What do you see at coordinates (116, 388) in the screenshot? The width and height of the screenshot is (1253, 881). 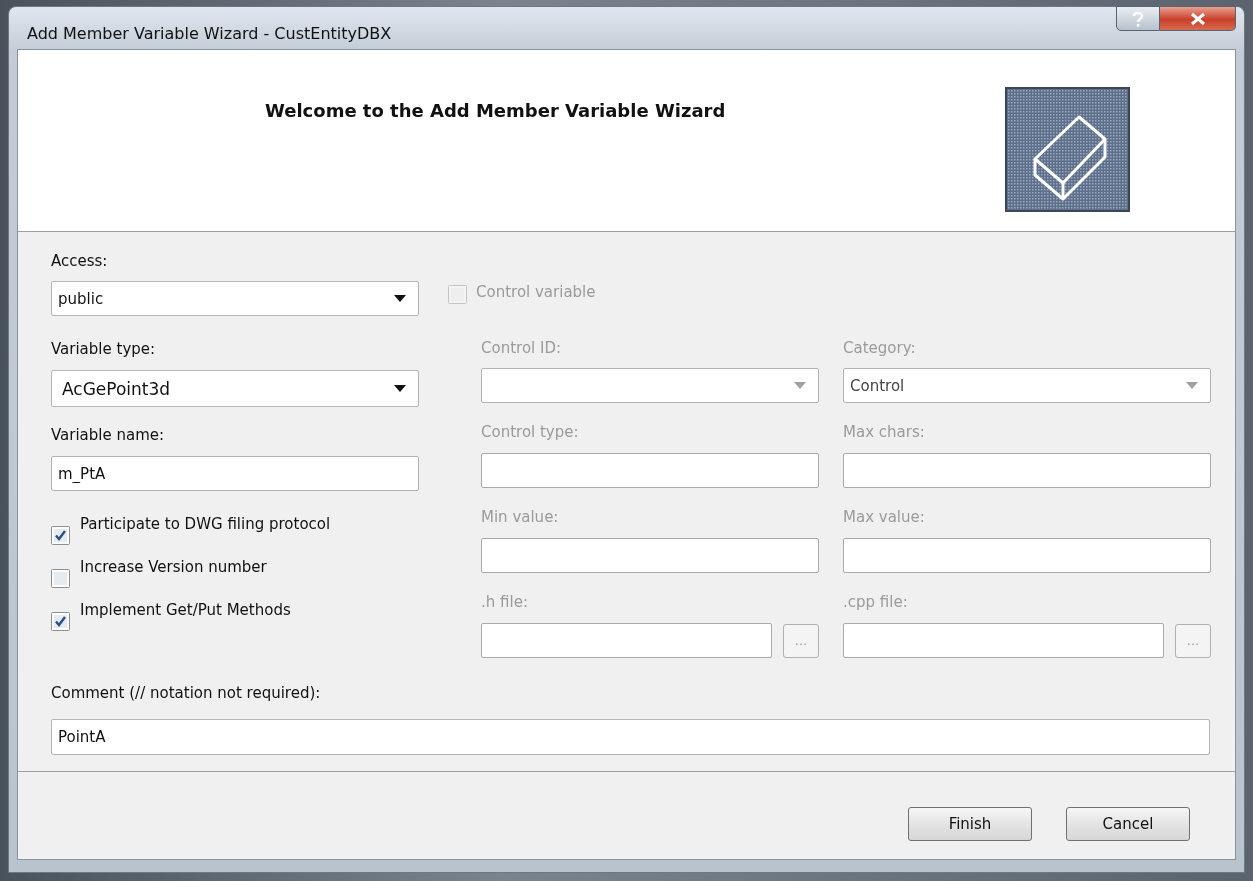 I see `dropdown-value: AcGePoint3d` at bounding box center [116, 388].